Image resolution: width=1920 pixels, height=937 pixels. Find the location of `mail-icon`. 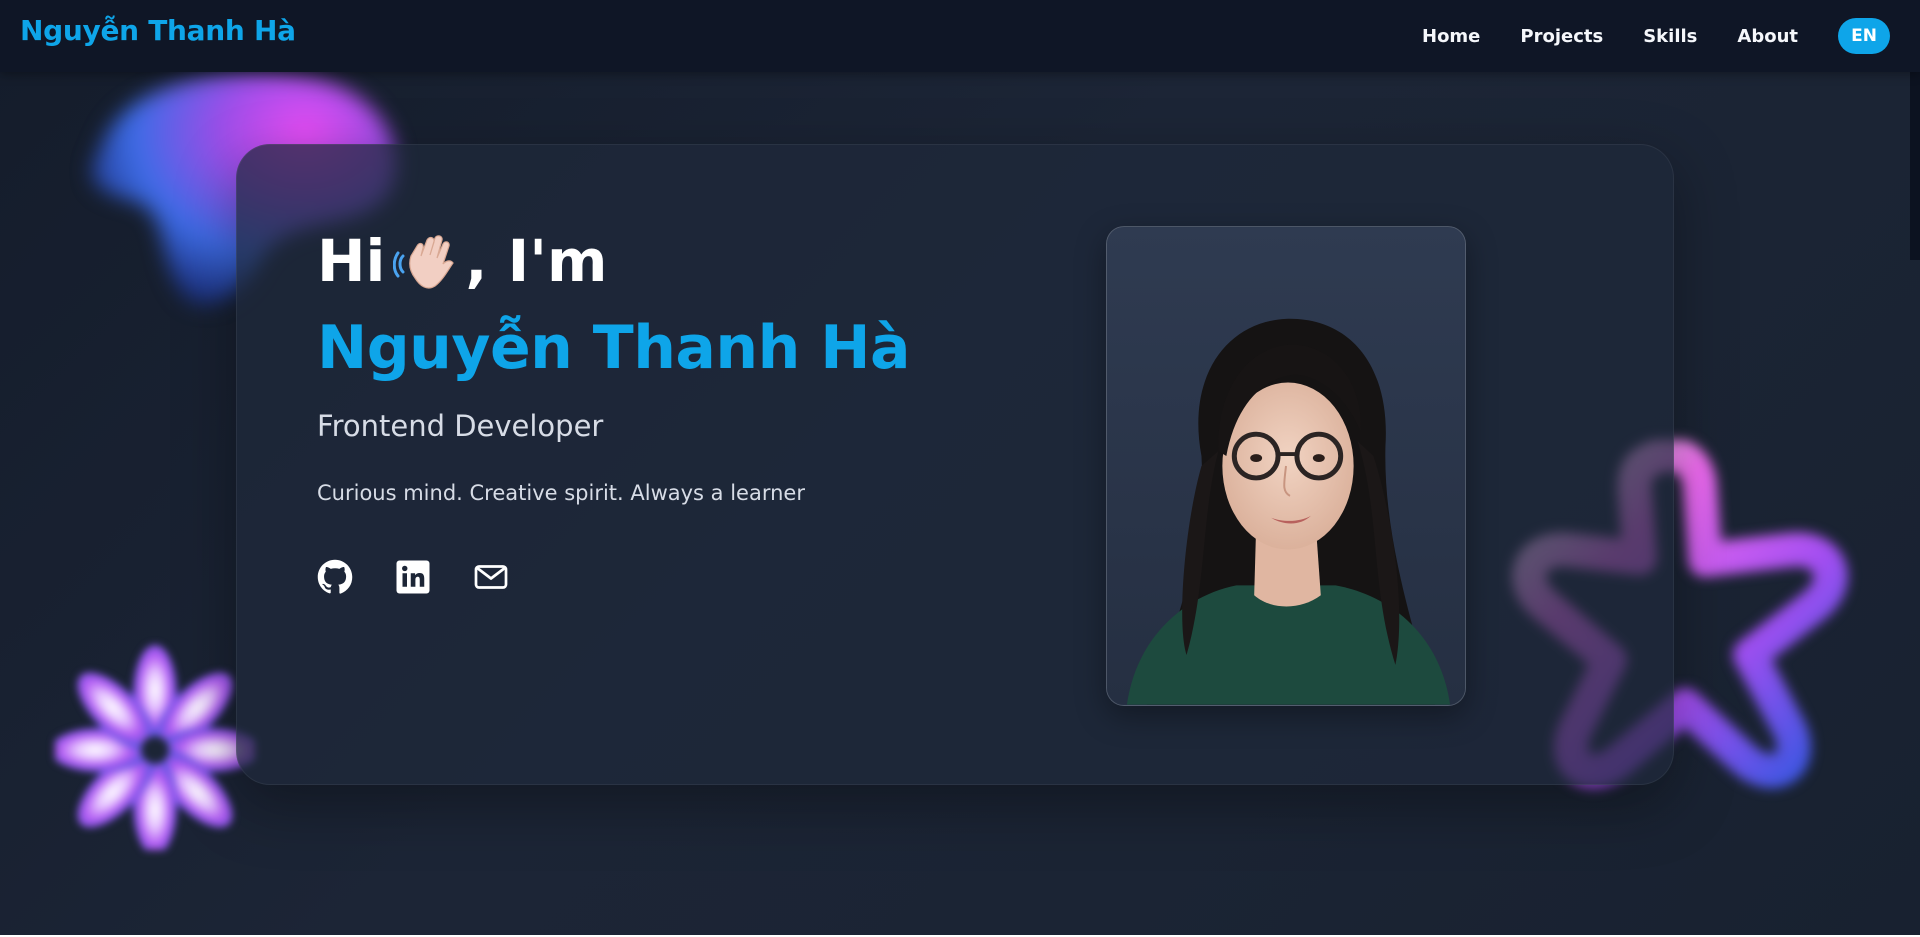

mail-icon is located at coordinates (491, 577).